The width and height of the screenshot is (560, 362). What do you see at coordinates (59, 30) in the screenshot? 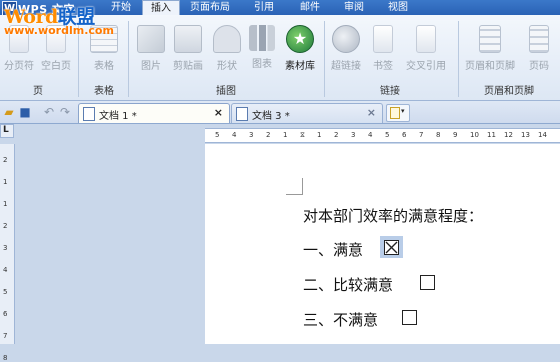
I see `watermark-url: www.wordlm.com` at bounding box center [59, 30].